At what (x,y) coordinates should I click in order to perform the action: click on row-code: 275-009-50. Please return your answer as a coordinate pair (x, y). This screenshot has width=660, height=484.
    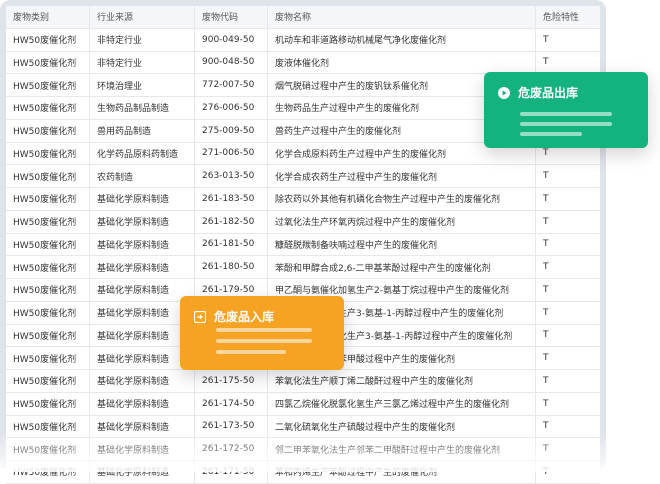
    Looking at the image, I should click on (231, 130).